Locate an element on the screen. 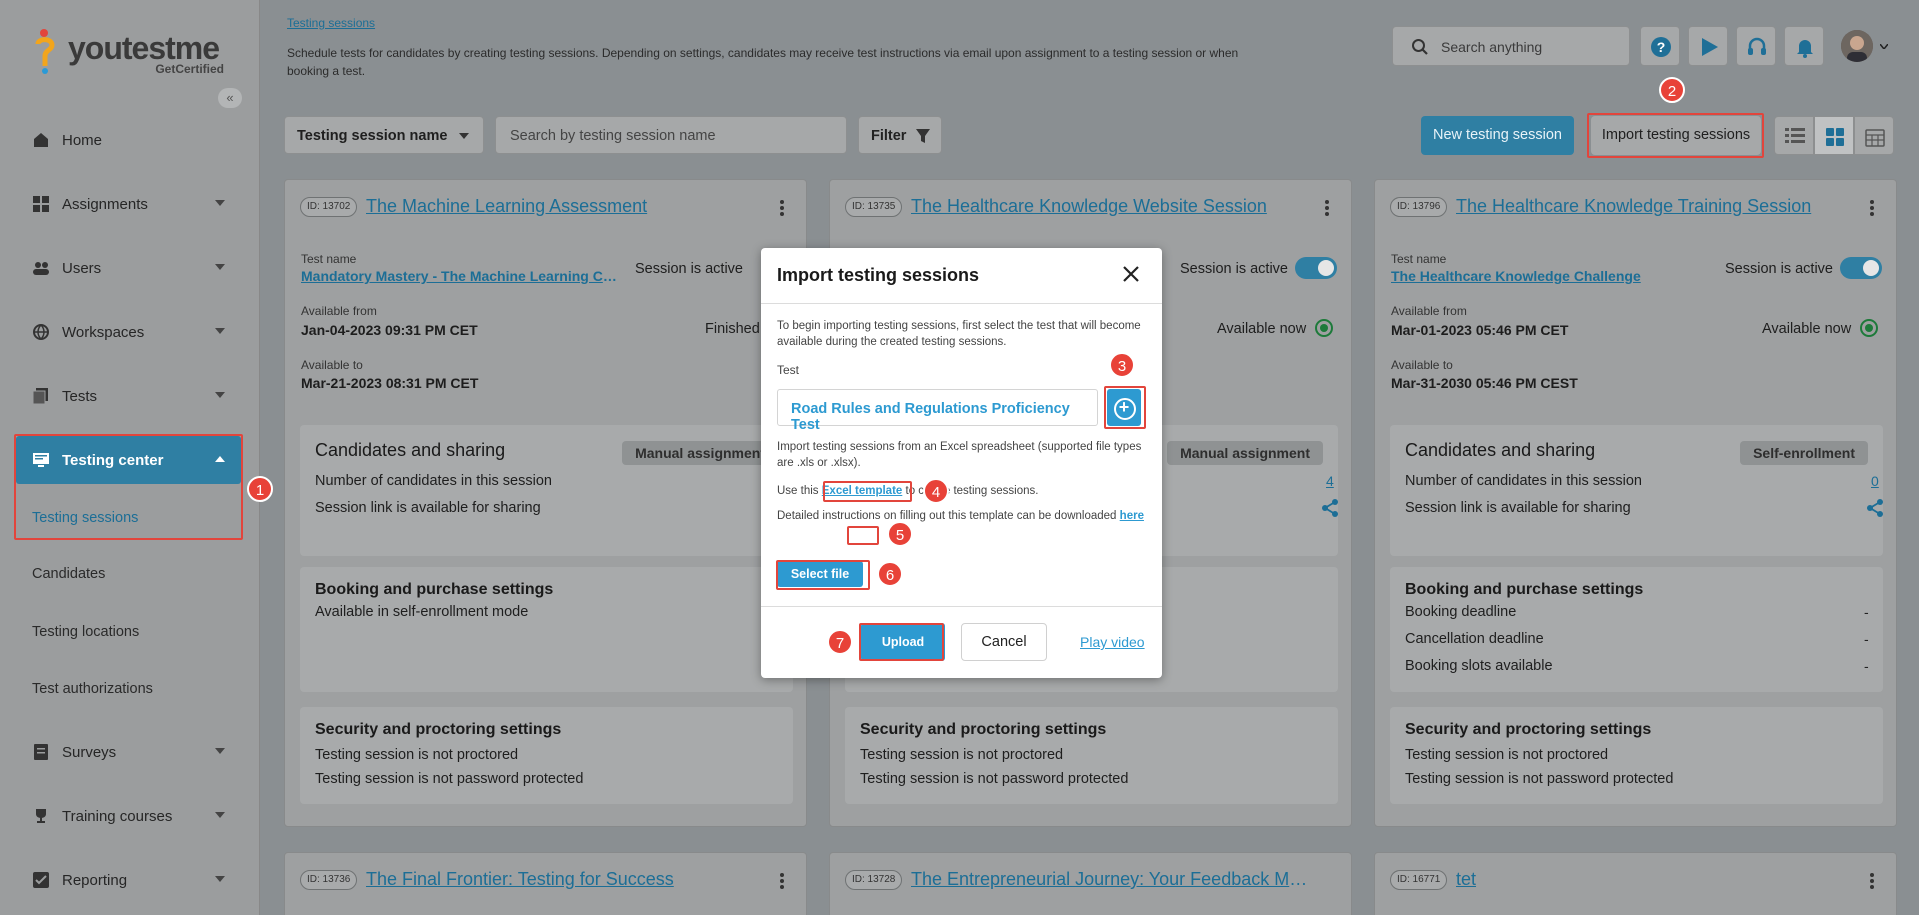 The height and width of the screenshot is (915, 1919). session-title-link: The Machine Learning Assessment is located at coordinates (576, 206).